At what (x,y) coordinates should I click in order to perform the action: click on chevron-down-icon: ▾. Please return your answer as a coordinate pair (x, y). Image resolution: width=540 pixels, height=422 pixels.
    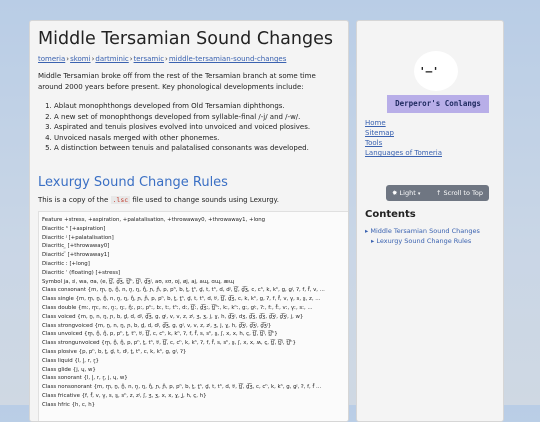
    Looking at the image, I should click on (419, 194).